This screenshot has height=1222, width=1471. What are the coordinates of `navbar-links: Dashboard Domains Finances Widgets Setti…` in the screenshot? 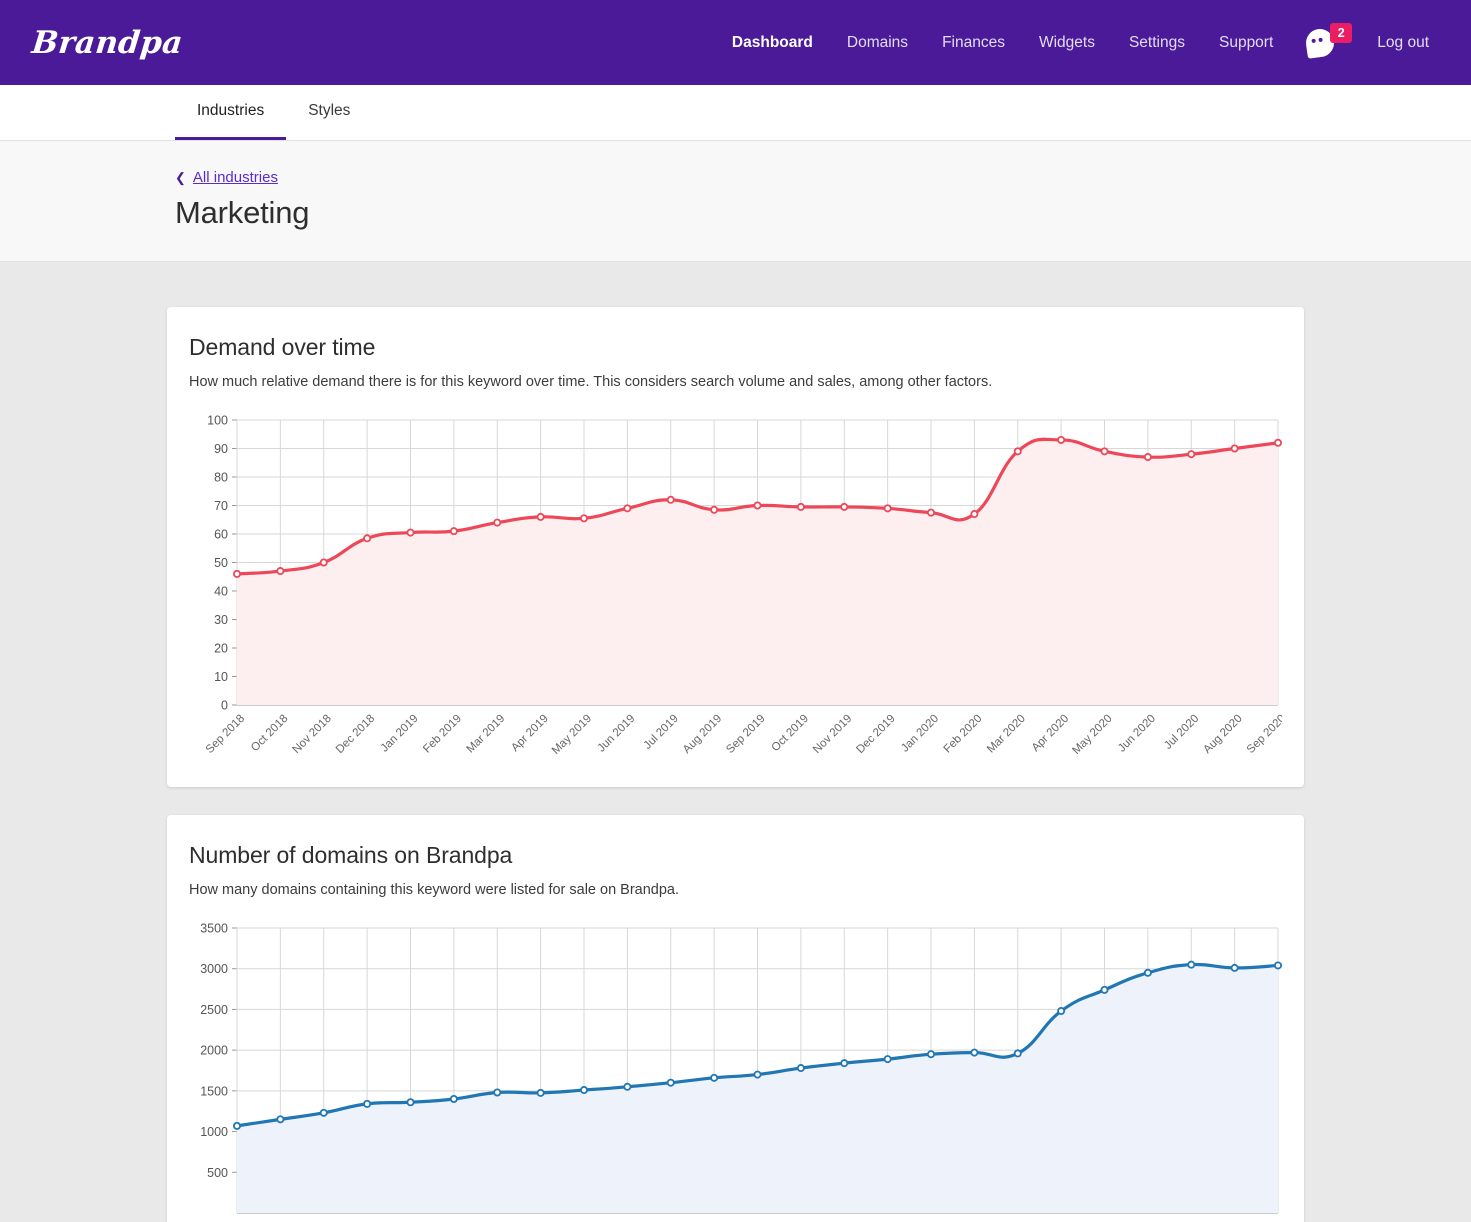 It's located at (1078, 42).